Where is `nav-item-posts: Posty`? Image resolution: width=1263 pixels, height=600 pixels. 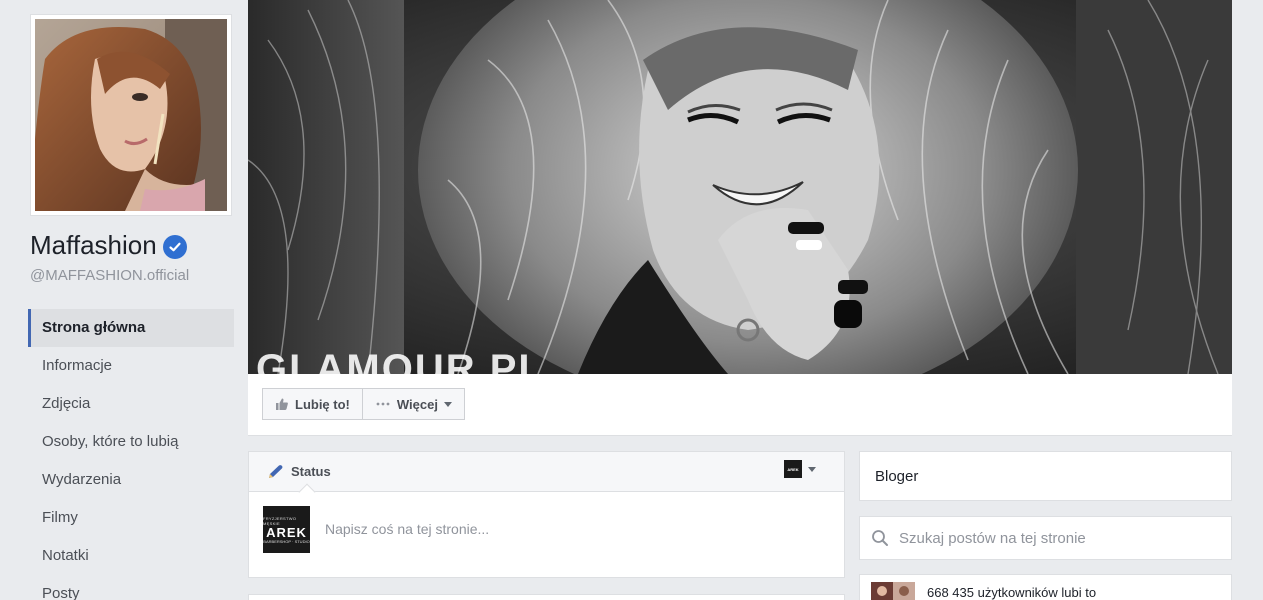 nav-item-posts: Posty is located at coordinates (131, 587).